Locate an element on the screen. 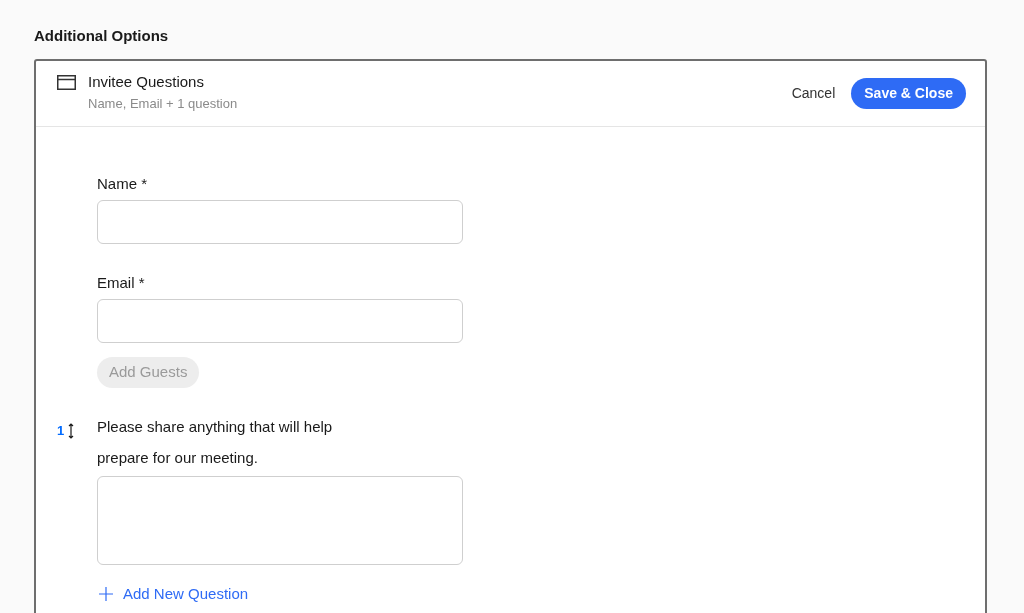 This screenshot has height=613, width=1024. section-title: Additional Options is located at coordinates (102, 36).